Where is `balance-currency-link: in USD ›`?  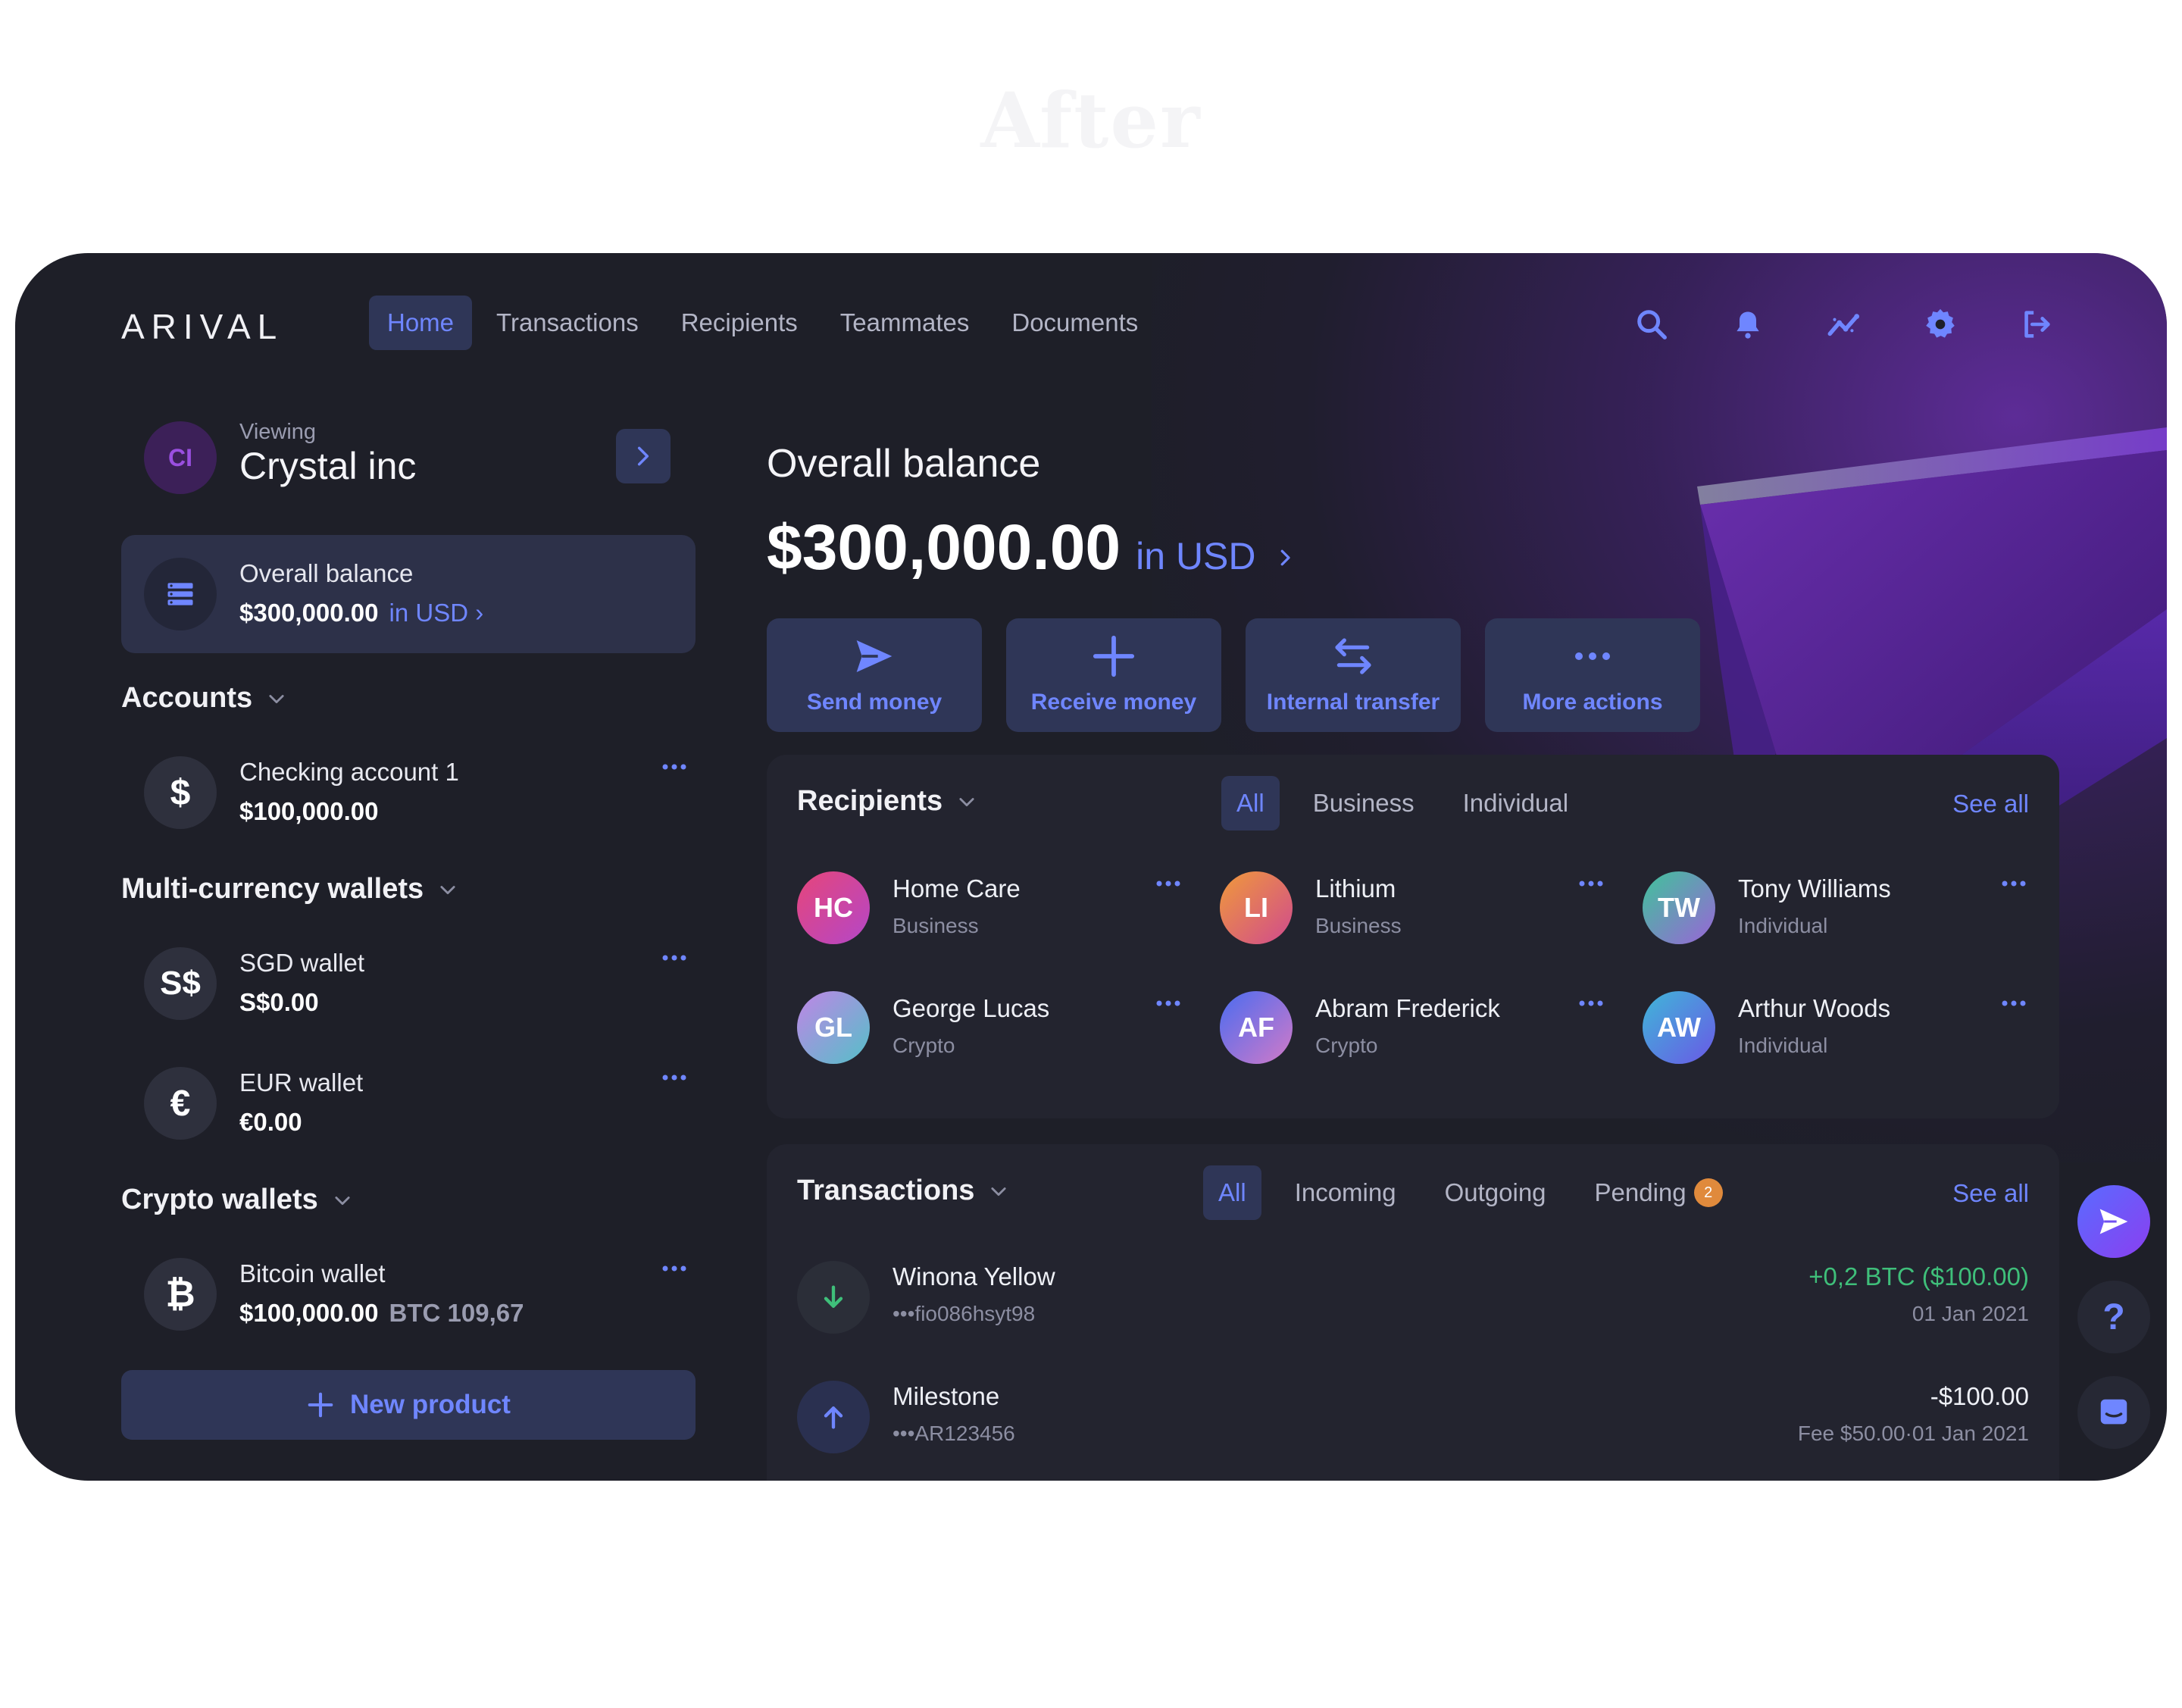 balance-currency-link: in USD › is located at coordinates (436, 613).